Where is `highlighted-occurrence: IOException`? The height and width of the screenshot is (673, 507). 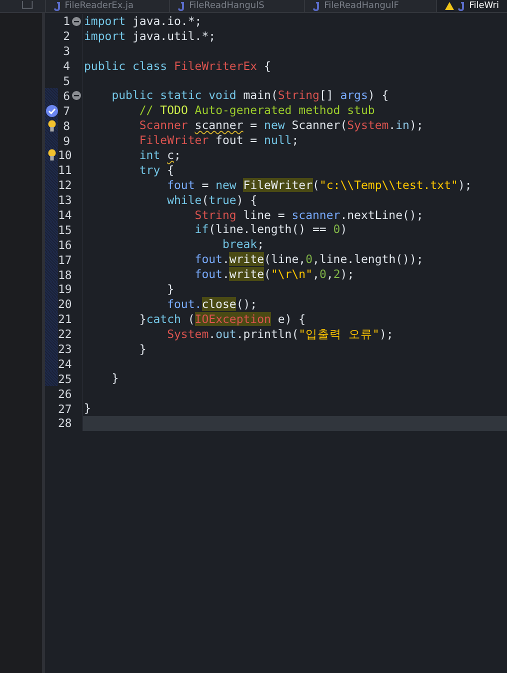 highlighted-occurrence: IOException is located at coordinates (232, 319).